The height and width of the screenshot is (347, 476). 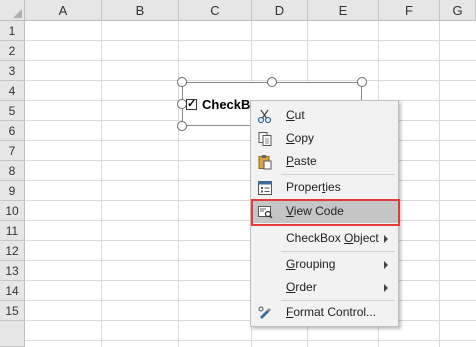 I want to click on menu-item-checkbox-object: CheckBox Object, so click(x=324, y=238).